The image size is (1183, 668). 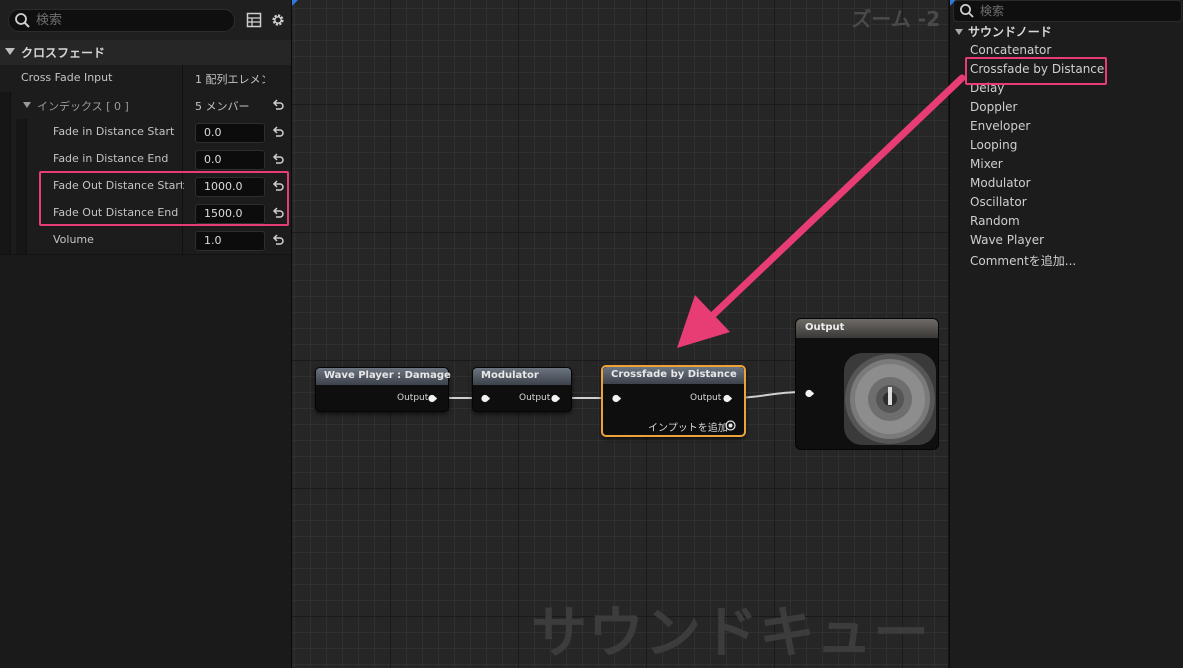 I want to click on section-header-crossfade: クロスフェード, so click(x=145, y=53).